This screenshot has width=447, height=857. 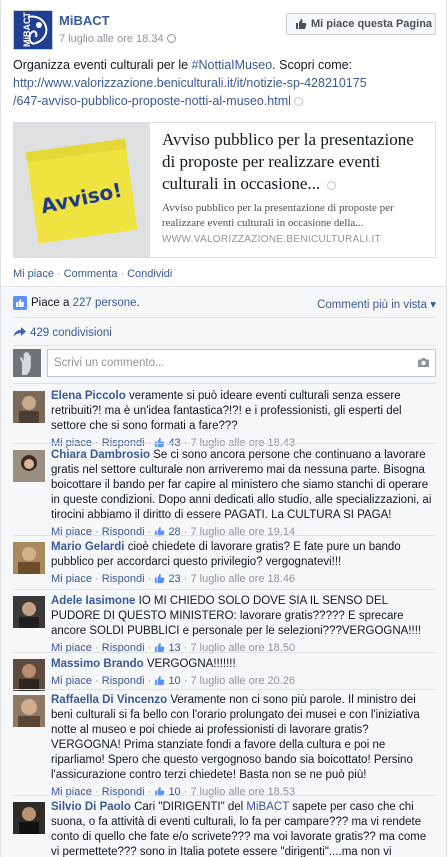 What do you see at coordinates (27, 29) in the screenshot?
I see `avatar-label: MiBACT` at bounding box center [27, 29].